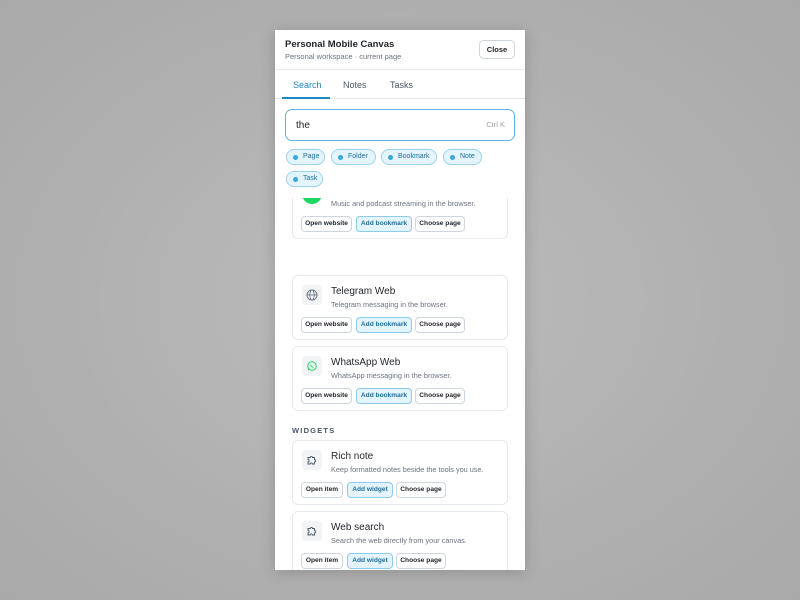 This screenshot has height=600, width=800. Describe the element at coordinates (343, 56) in the screenshot. I see `panel-subtitle: Personal workspace · current page` at that location.